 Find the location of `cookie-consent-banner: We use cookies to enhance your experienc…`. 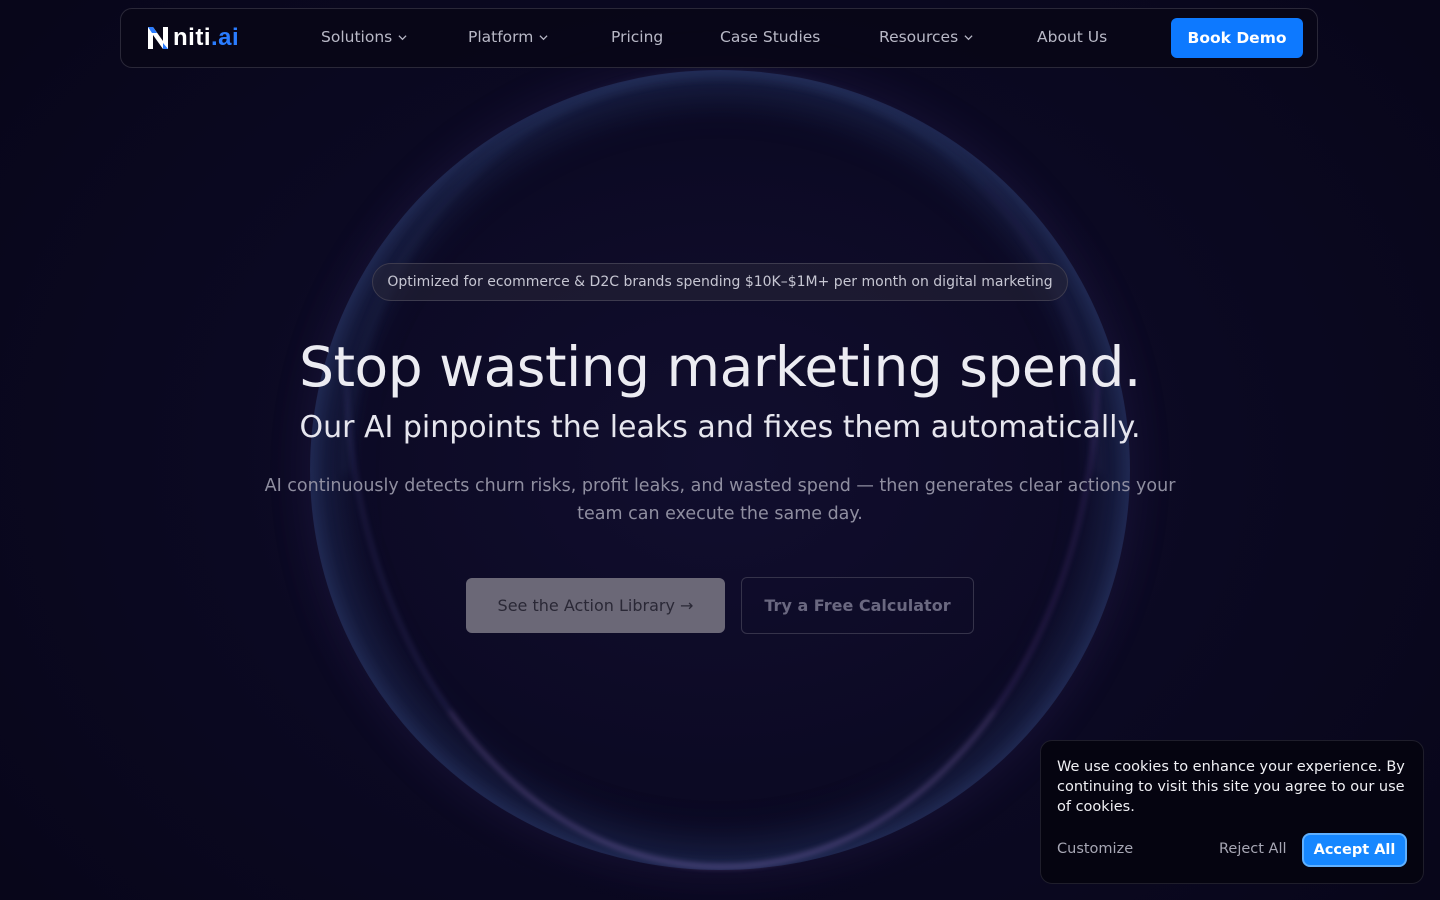

cookie-consent-banner: We use cookies to enhance your experienc… is located at coordinates (1232, 812).